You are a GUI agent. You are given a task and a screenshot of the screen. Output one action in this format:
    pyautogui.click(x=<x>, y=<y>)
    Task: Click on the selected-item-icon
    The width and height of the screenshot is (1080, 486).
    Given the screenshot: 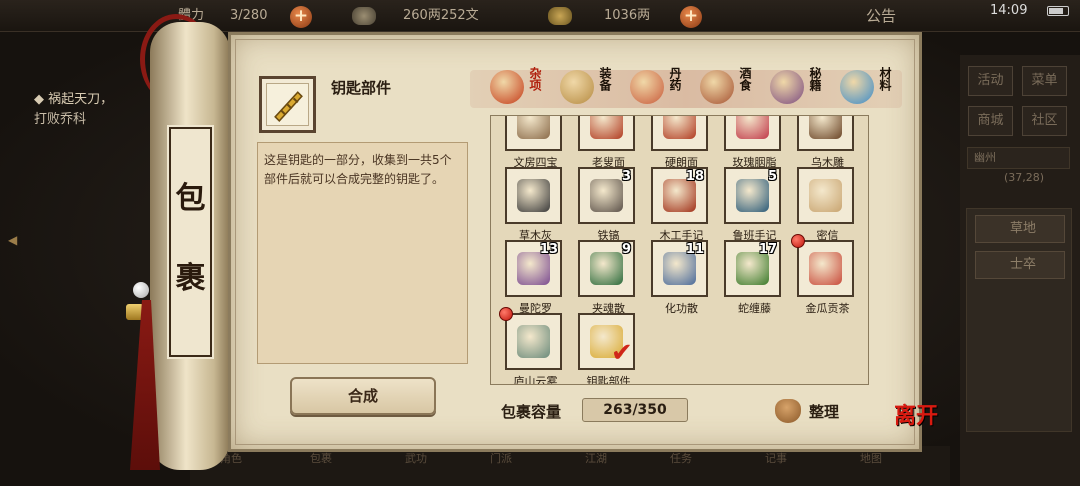 What is the action you would take?
    pyautogui.click(x=287, y=104)
    